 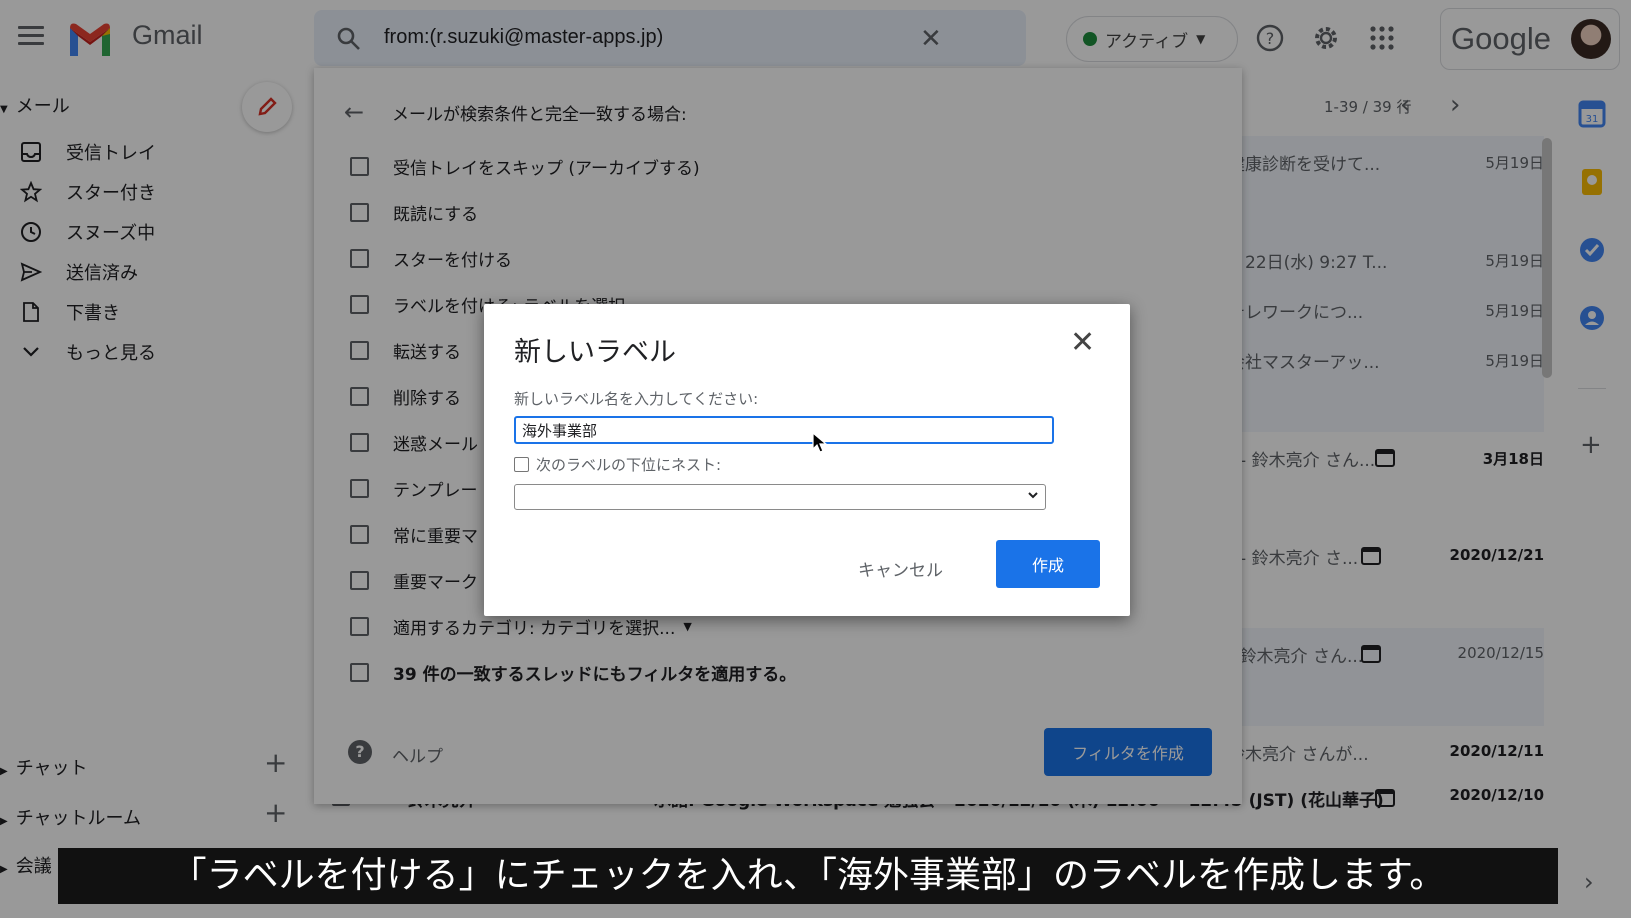 I want to click on nest-checkbox, so click(x=521, y=464).